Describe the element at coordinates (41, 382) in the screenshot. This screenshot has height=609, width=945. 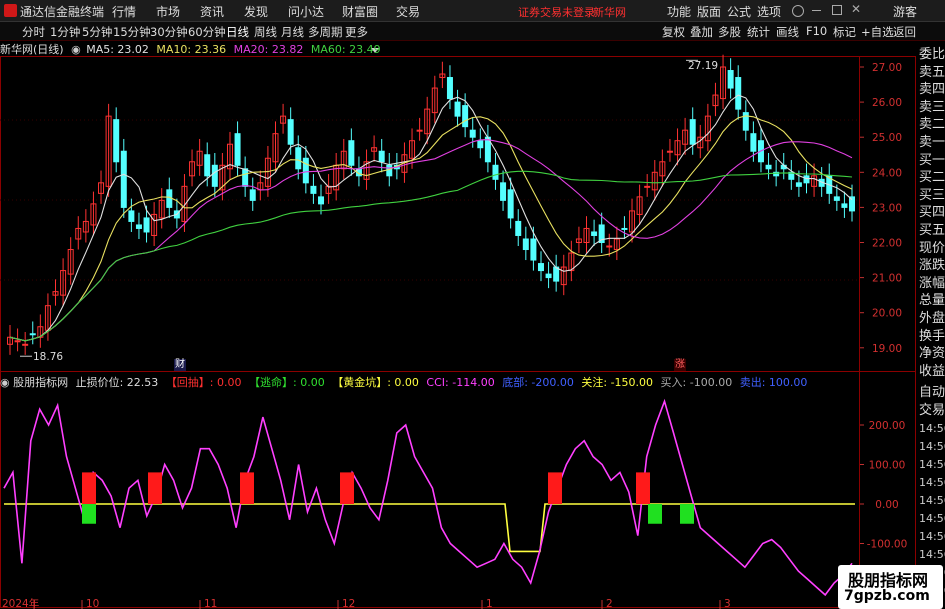
I see `indicator-name: 股朋指标网` at that location.